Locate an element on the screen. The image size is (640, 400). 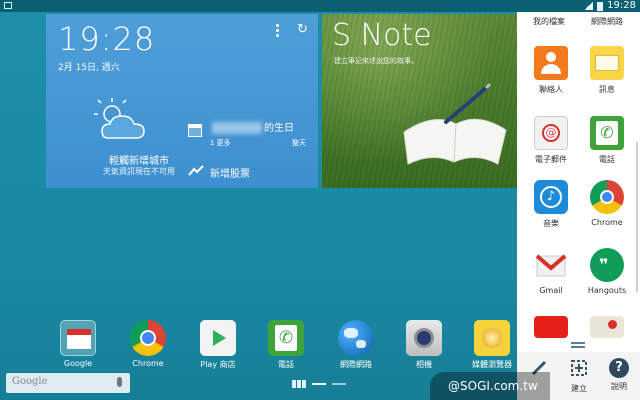
app-phone: ✆ 電話 is located at coordinates (607, 140).